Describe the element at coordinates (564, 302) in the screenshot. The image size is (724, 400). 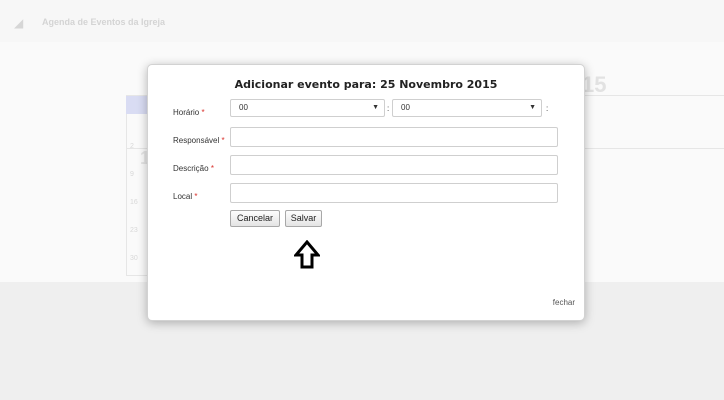
I see `close-link: fechar` at that location.